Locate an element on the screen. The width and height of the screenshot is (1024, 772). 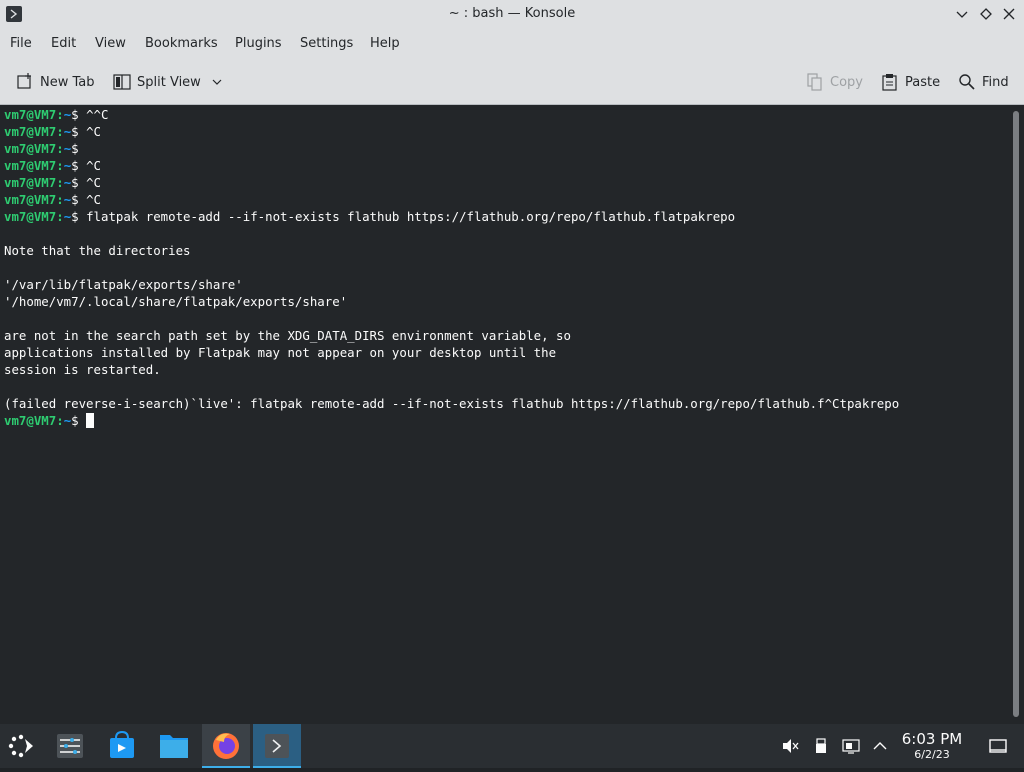
menu-plugins: Plugins is located at coordinates (258, 43).